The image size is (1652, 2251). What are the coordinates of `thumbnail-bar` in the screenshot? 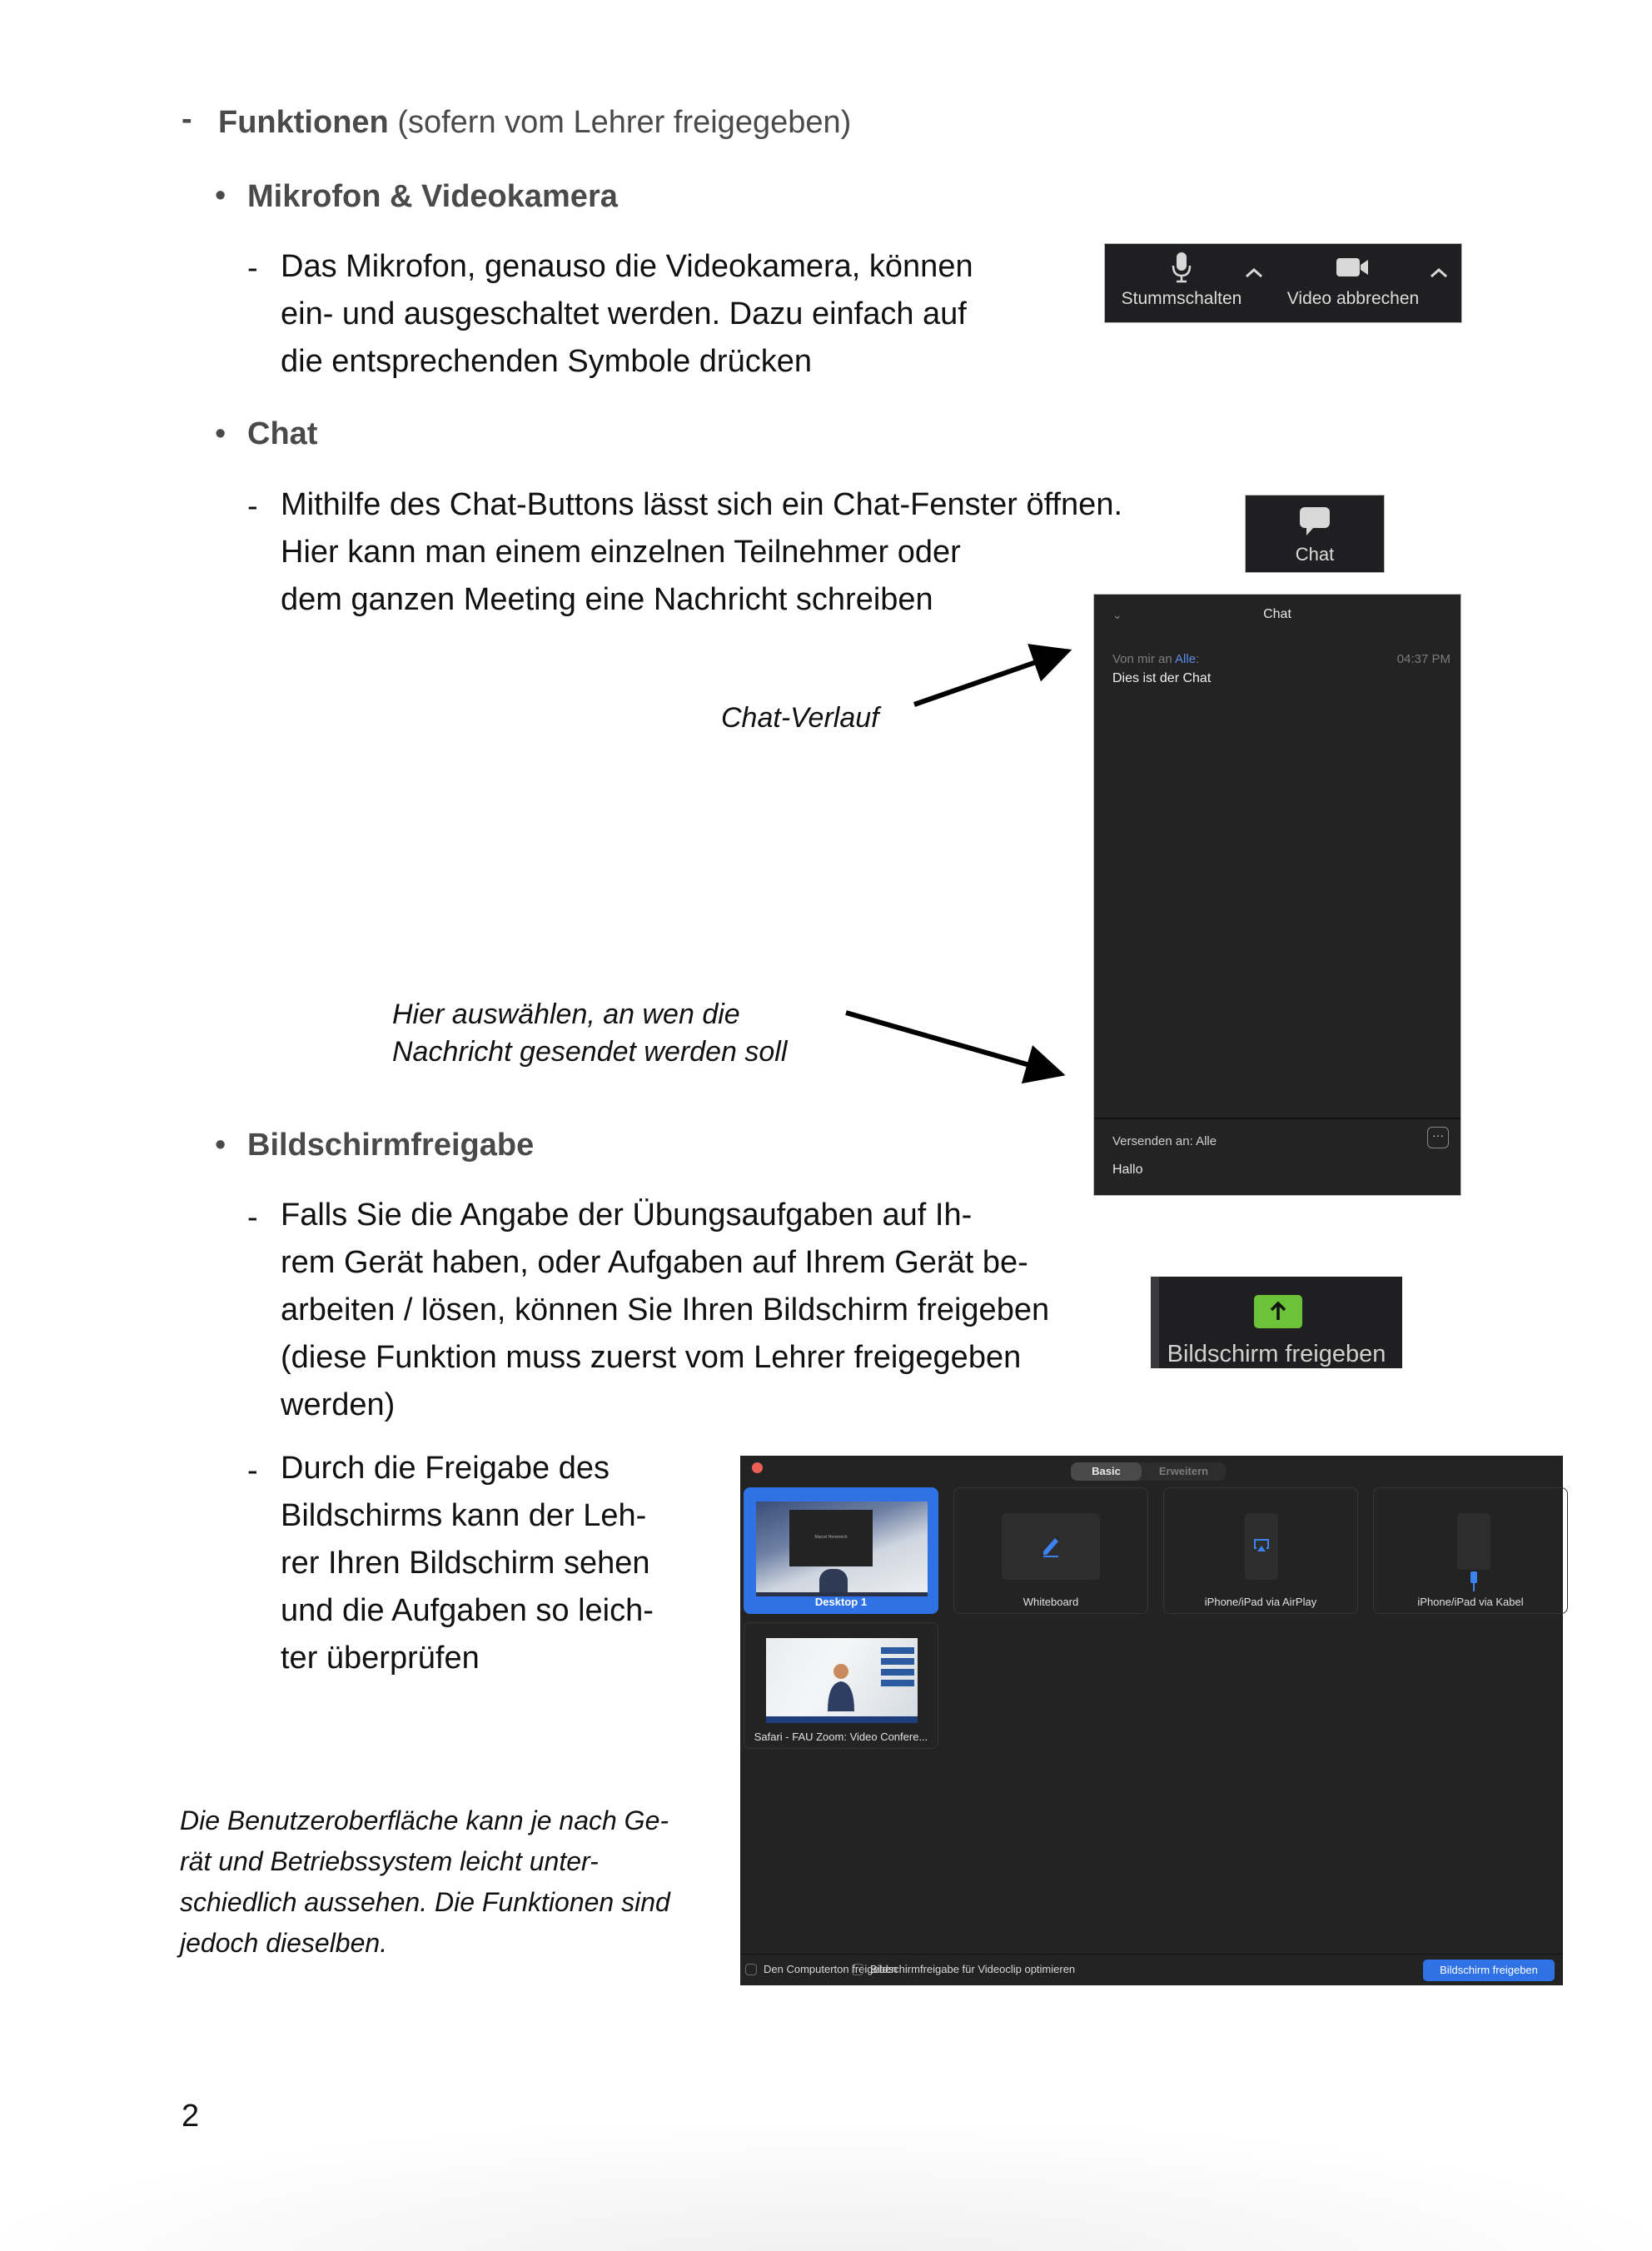 It's located at (842, 1720).